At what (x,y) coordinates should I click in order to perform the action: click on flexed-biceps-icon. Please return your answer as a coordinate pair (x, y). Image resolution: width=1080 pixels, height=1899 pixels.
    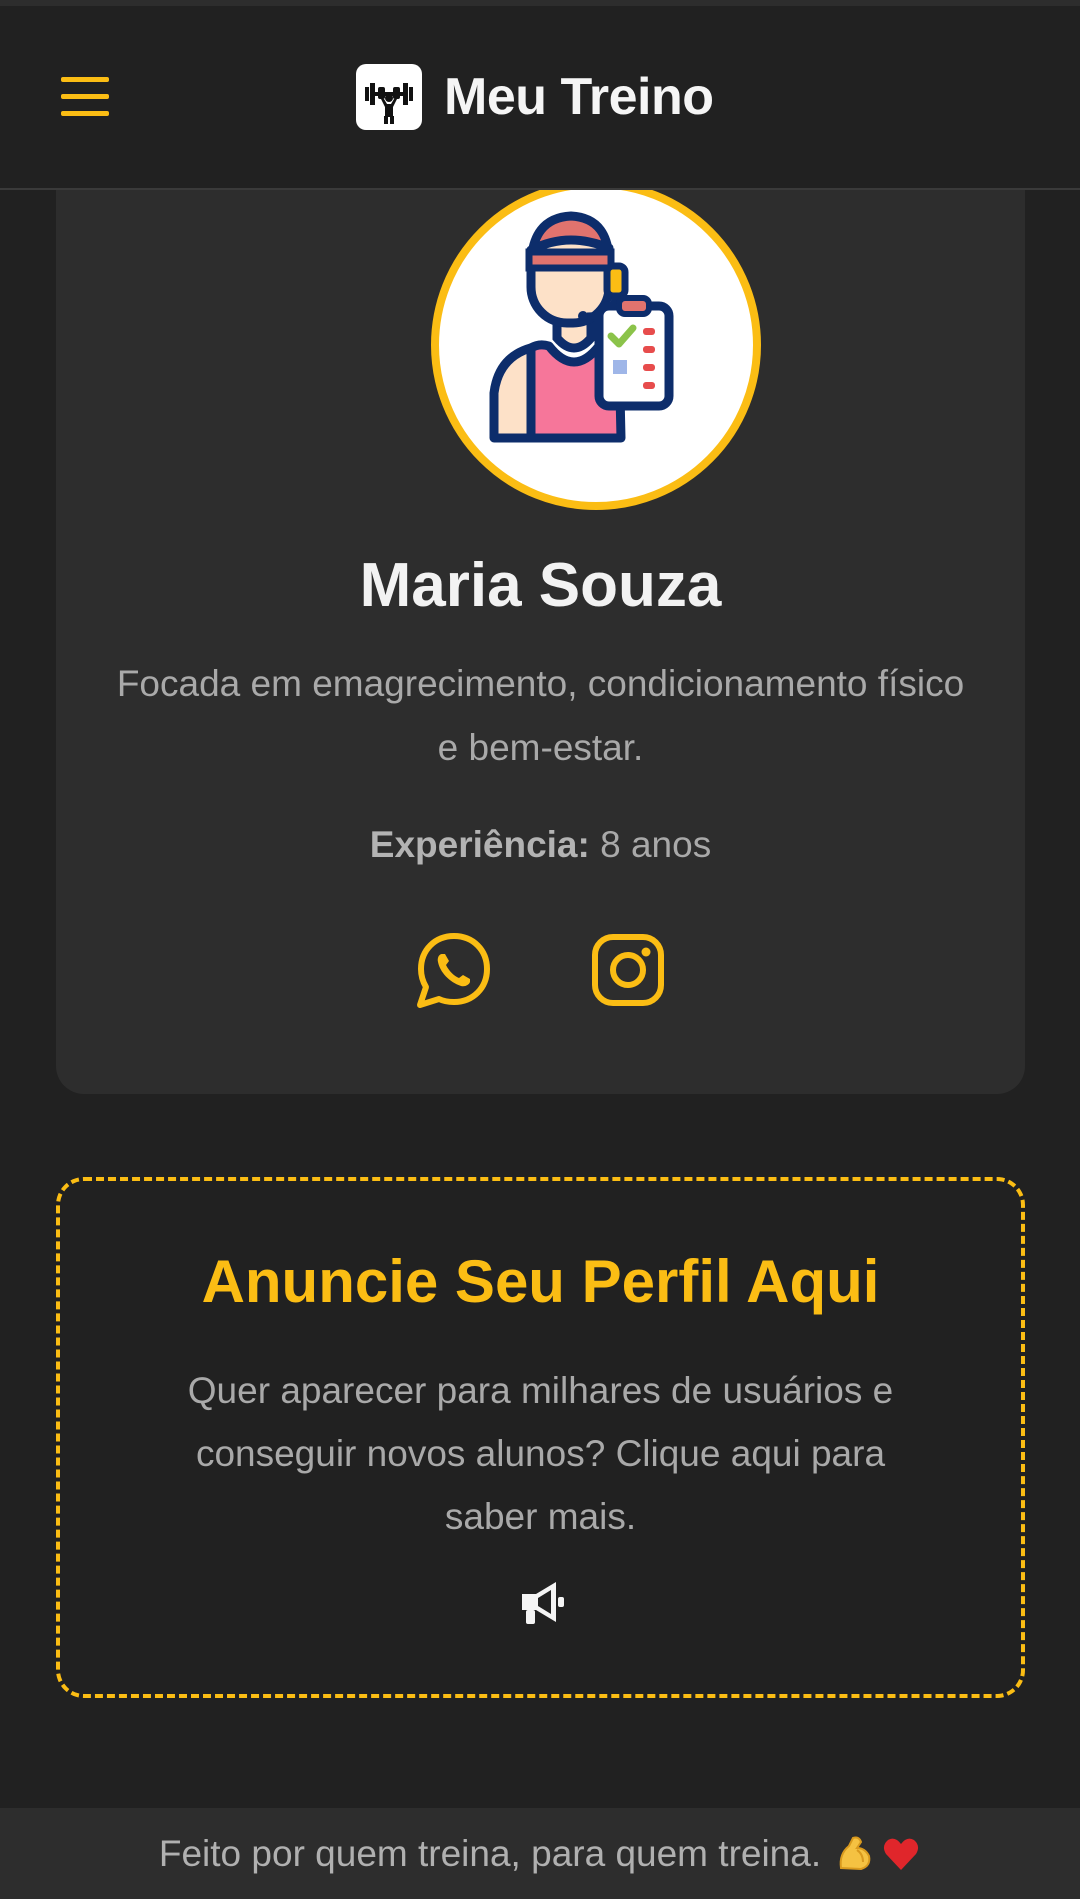
    Looking at the image, I should click on (855, 1853).